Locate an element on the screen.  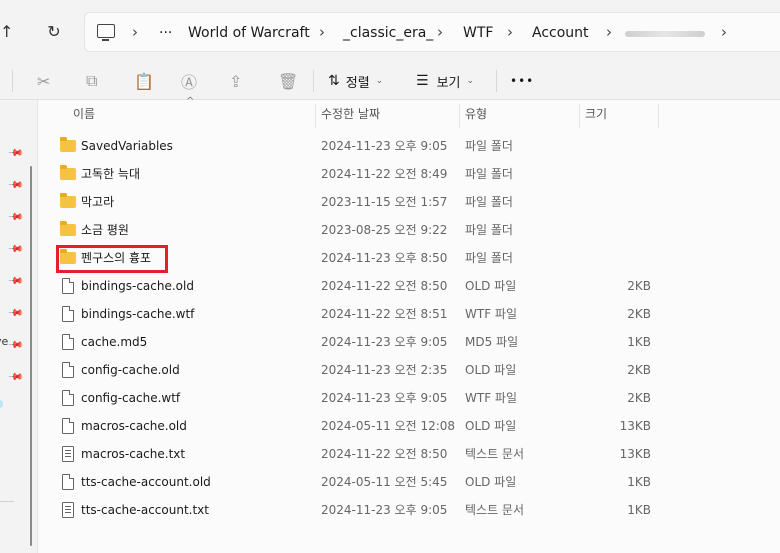
sort-label: 정렬 is located at coordinates (357, 83).